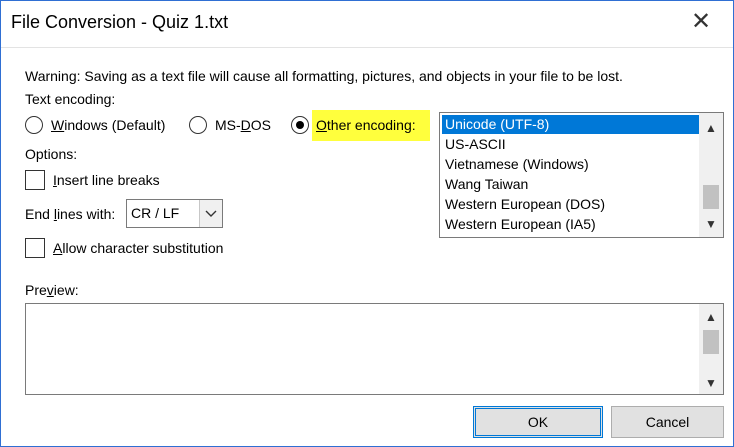 The image size is (734, 447). Describe the element at coordinates (51, 154) in the screenshot. I see `options-label: Options:` at that location.